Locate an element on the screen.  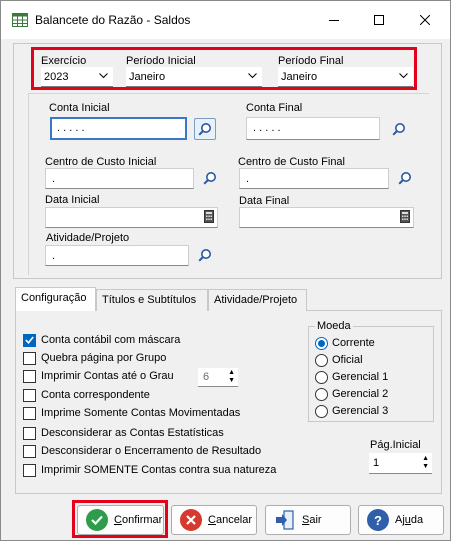
option-imprimir-grau: Imprimir Contas até o Grau is located at coordinates (98, 376).